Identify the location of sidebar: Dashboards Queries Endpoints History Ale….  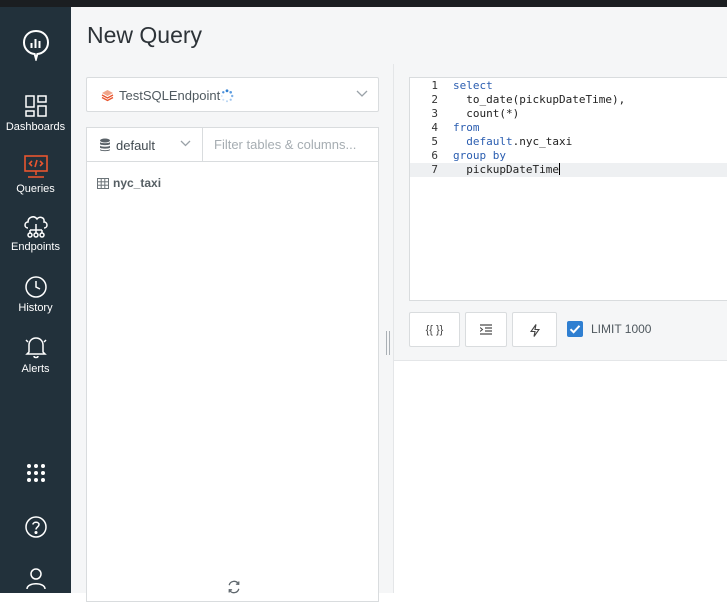
(35, 300).